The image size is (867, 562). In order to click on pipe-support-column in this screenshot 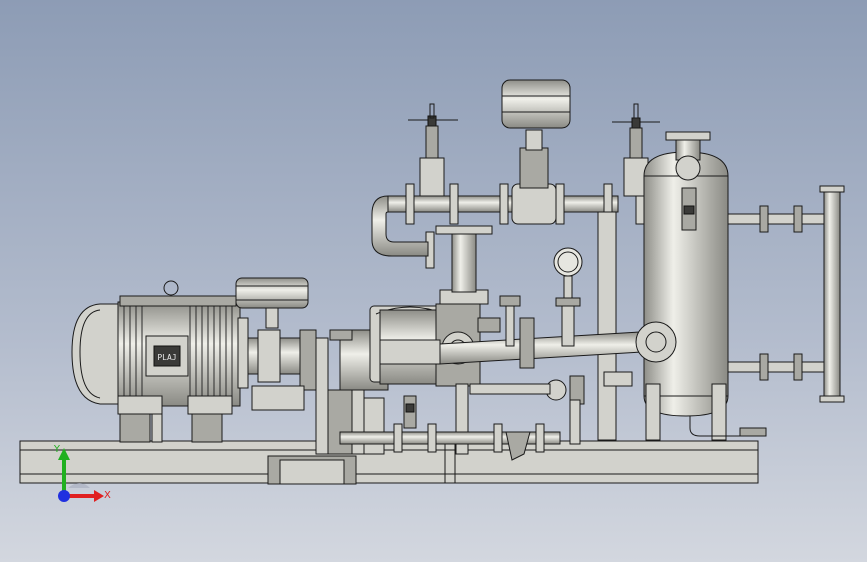, I will do `click(607, 326)`.